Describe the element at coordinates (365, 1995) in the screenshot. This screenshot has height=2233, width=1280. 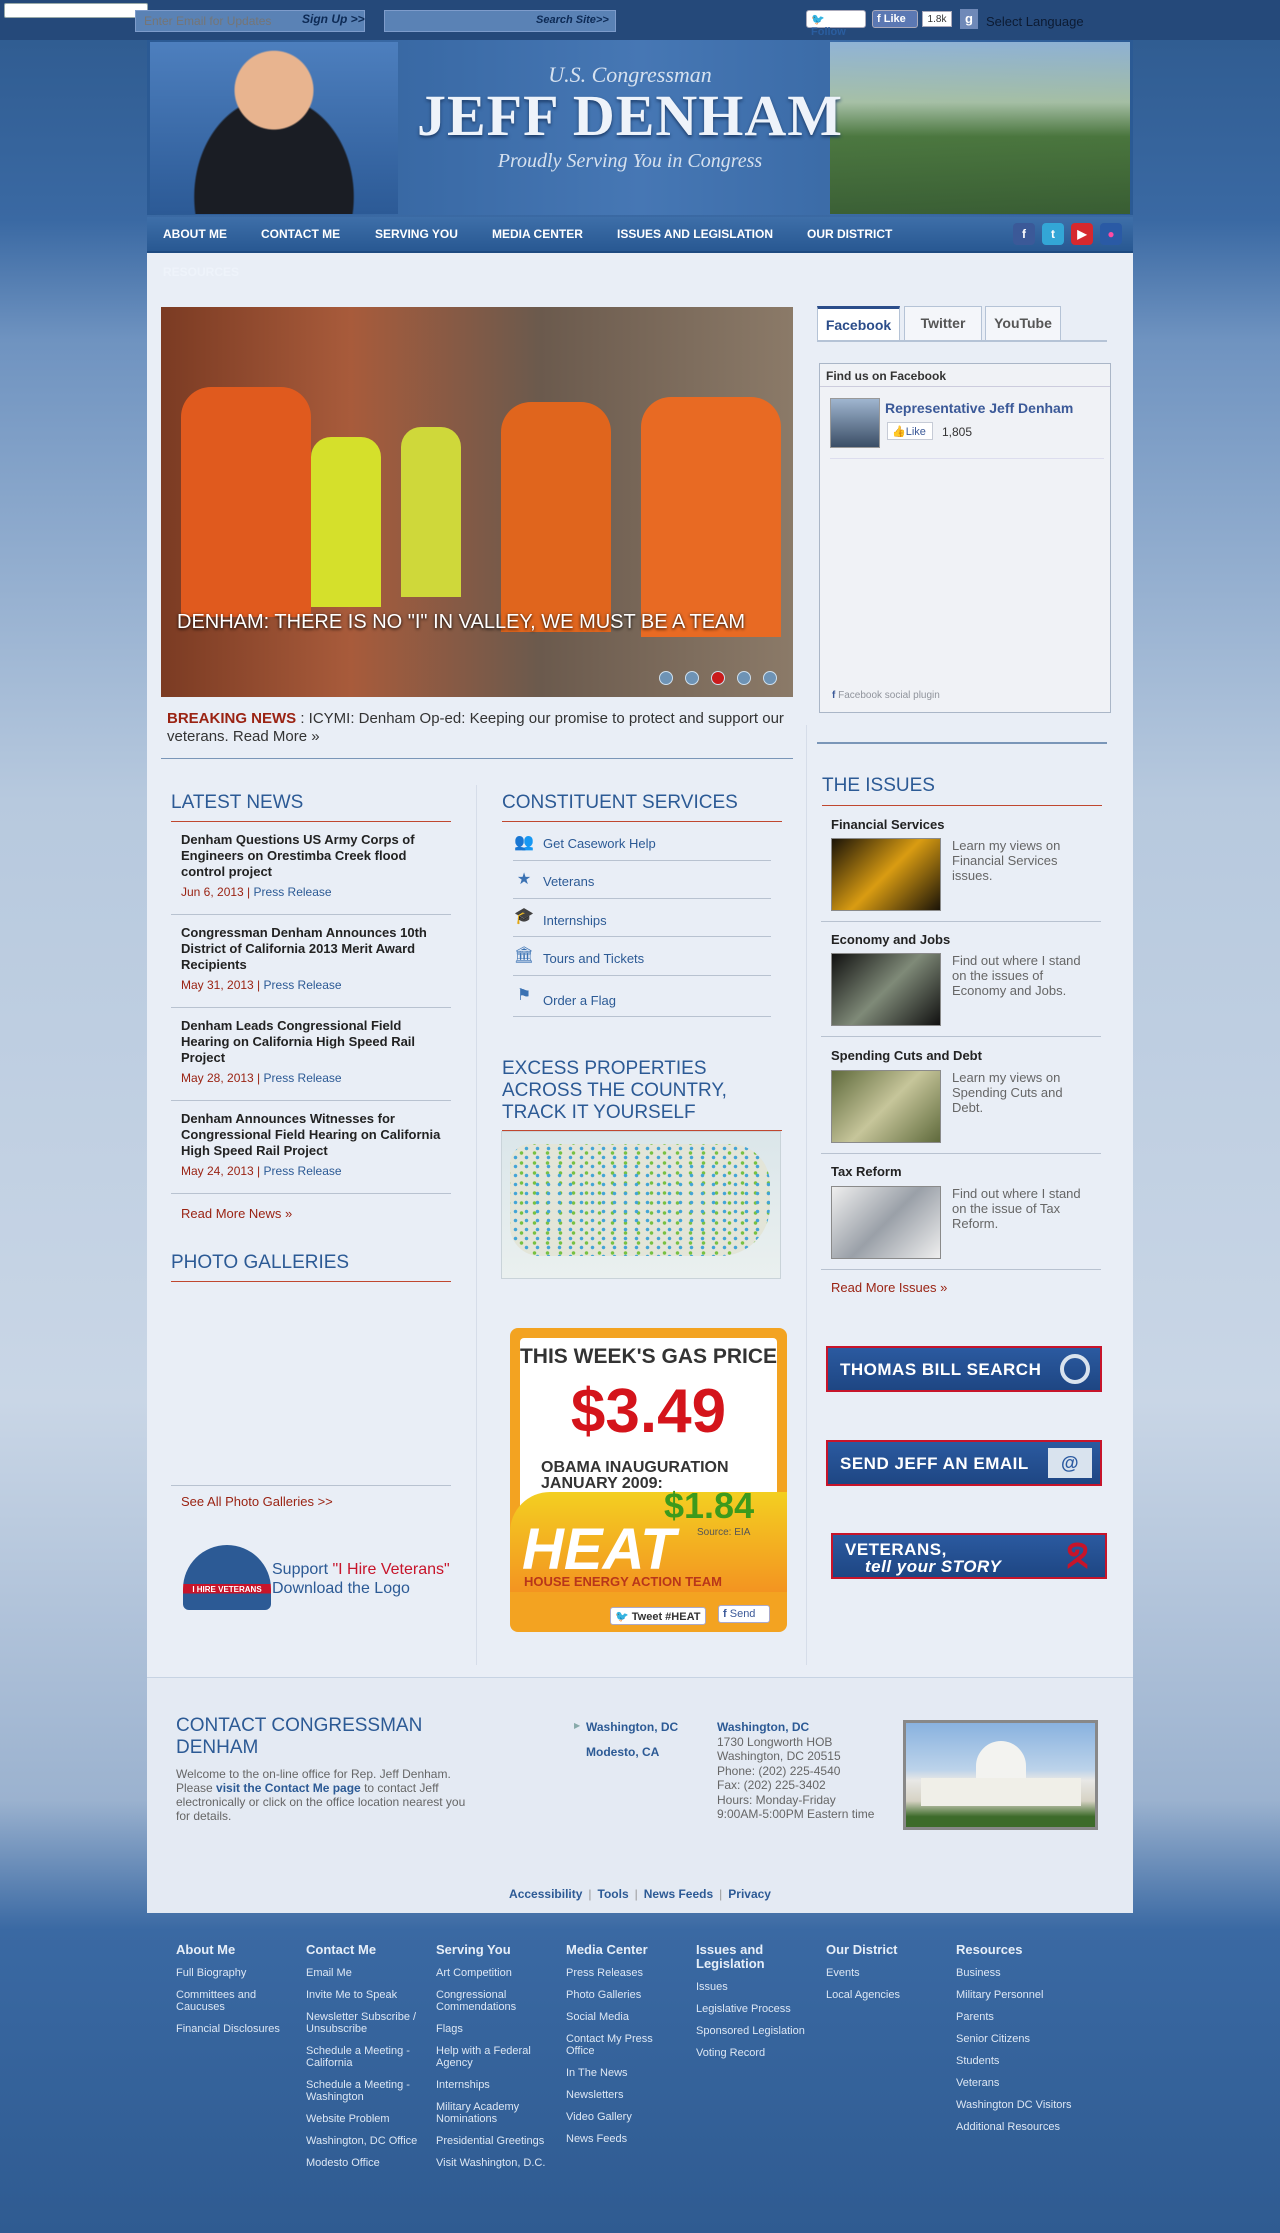
I see `footer-link: Invite Me to Speak` at that location.